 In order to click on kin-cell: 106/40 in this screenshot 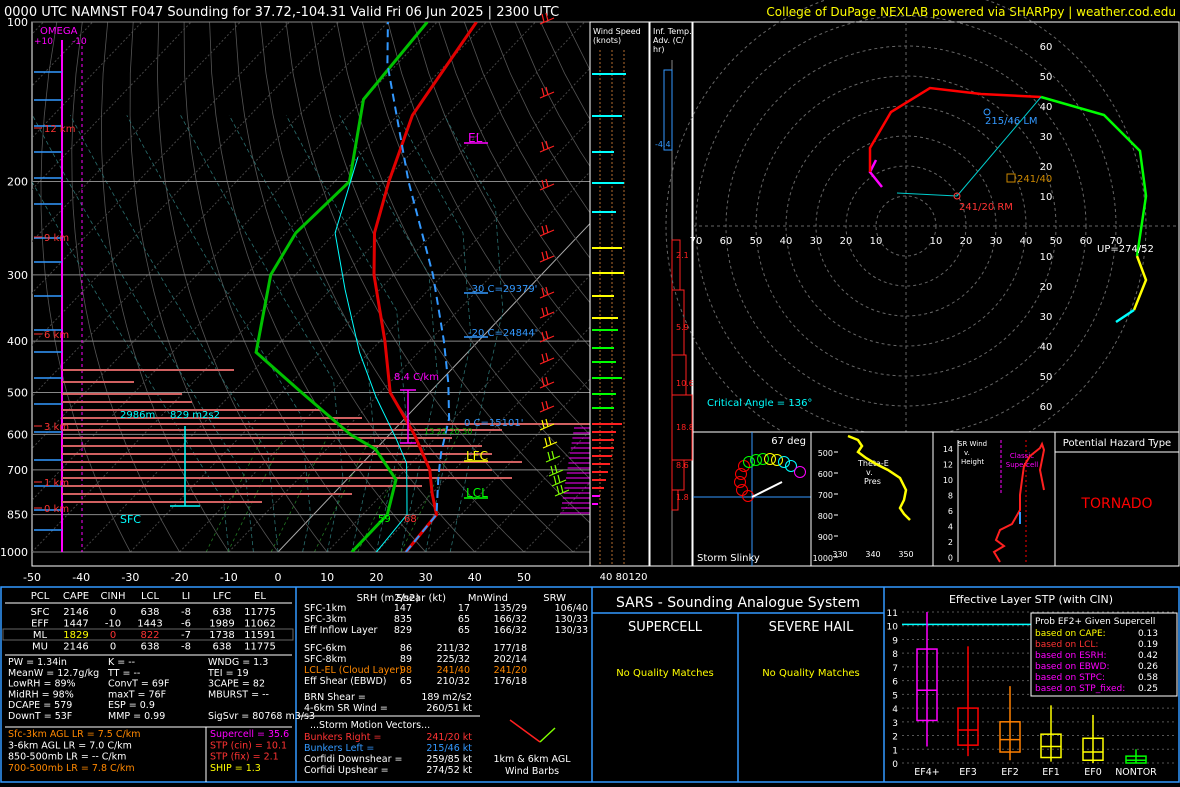, I will do `click(571, 608)`.